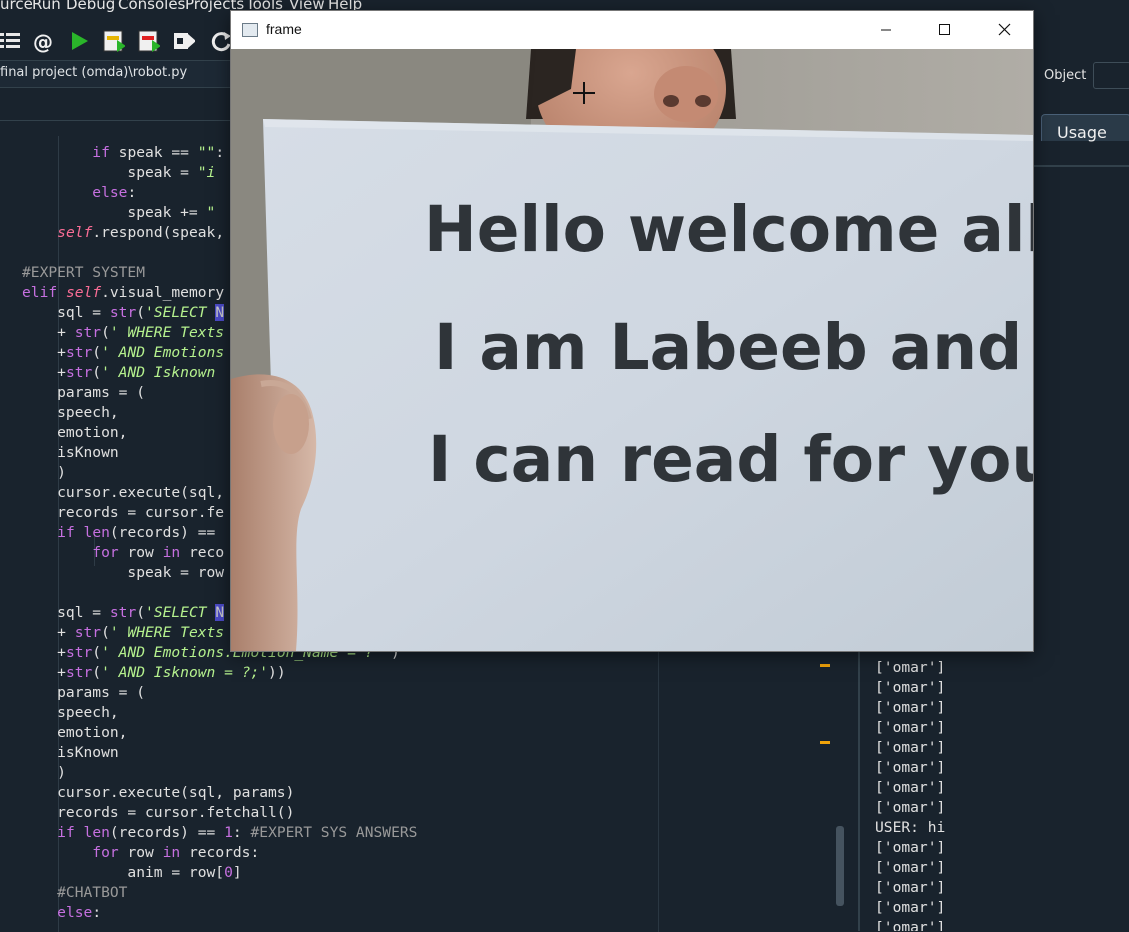 The height and width of the screenshot is (932, 1129). I want to click on run-cell-icon, so click(114, 41).